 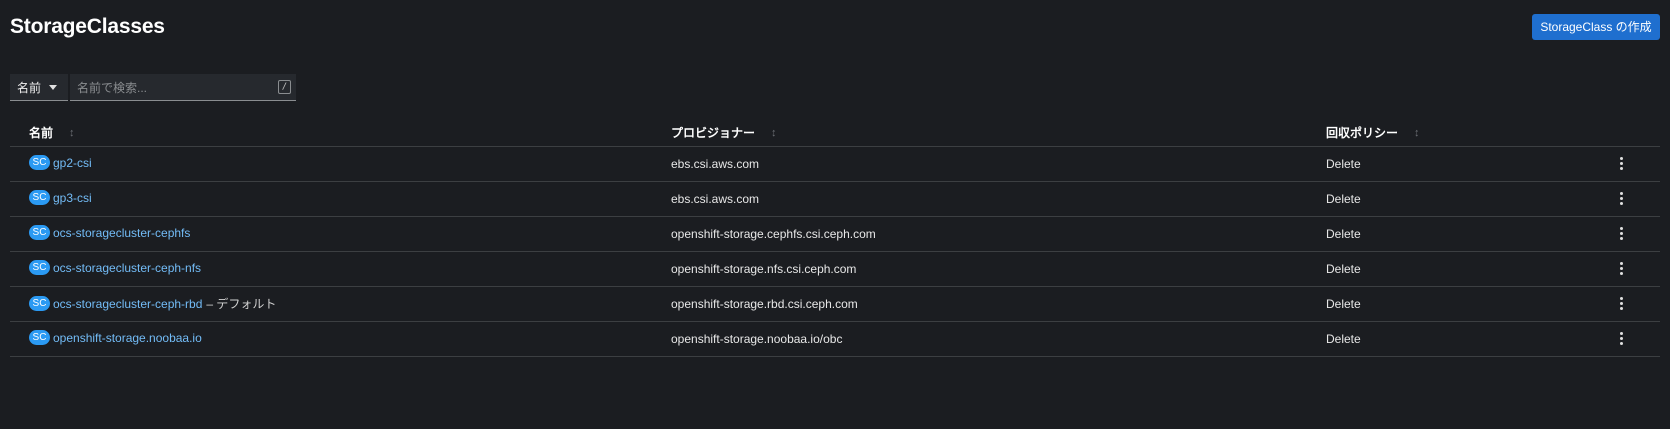 I want to click on page-title: StorageClasses, so click(x=87, y=26).